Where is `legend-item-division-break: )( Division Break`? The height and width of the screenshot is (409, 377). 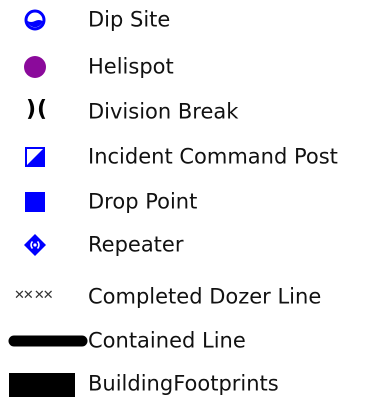 legend-item-division-break: )( Division Break is located at coordinates (188, 112).